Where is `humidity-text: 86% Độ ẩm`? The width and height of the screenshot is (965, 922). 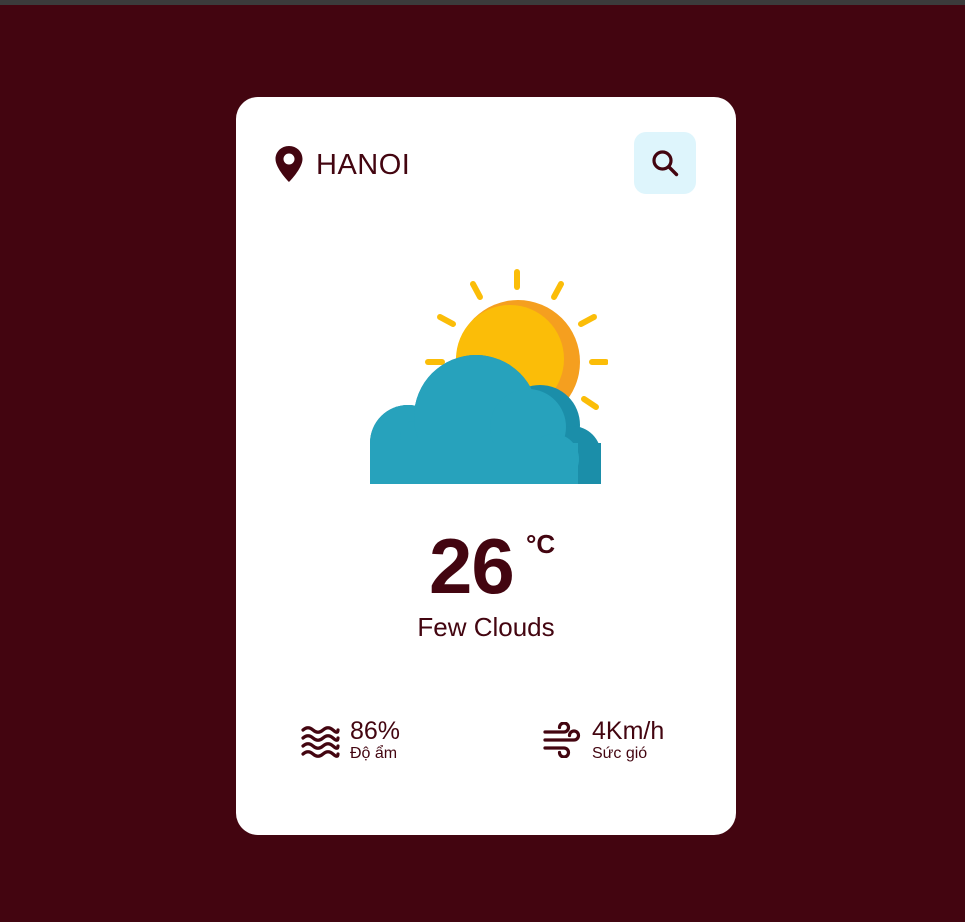
humidity-text: 86% Độ ẩm is located at coordinates (375, 740).